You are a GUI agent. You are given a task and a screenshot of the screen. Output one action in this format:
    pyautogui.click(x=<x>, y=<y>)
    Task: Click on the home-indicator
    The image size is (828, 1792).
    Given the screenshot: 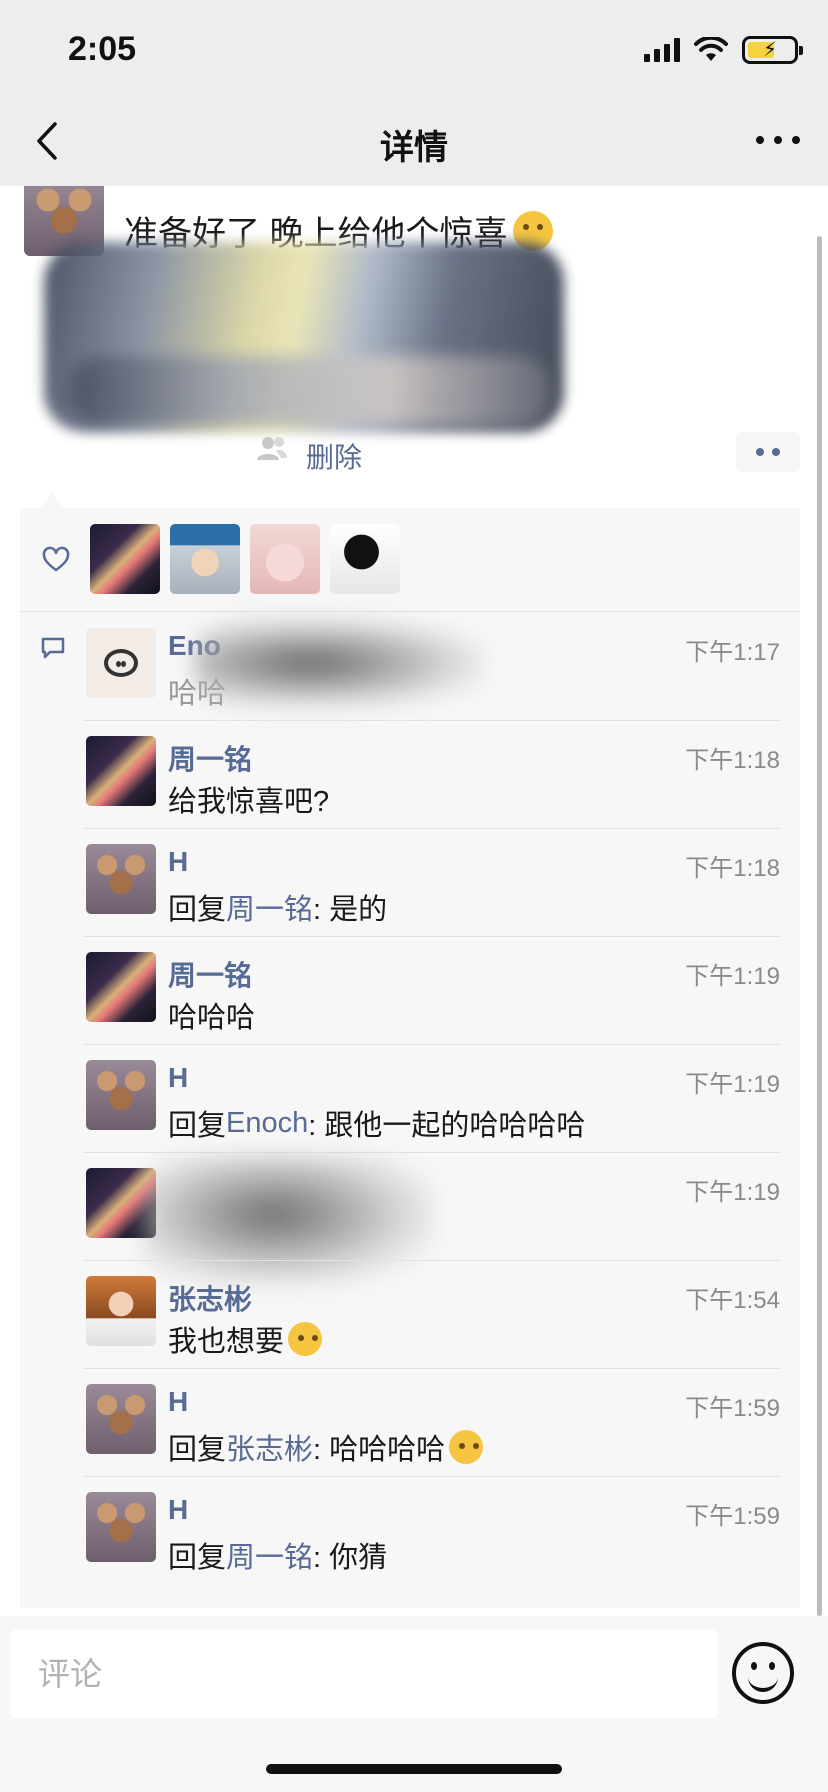 What is the action you would take?
    pyautogui.click(x=414, y=1769)
    